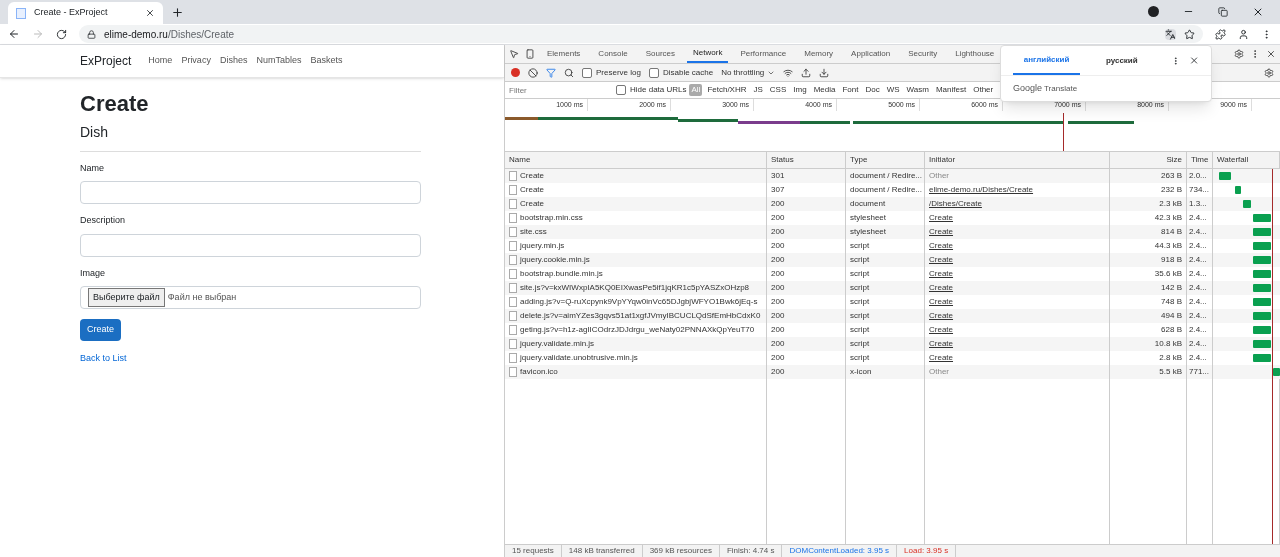 This screenshot has height=557, width=1280. I want to click on address-bar: elime-demo.ru/Dishes/Create, so click(641, 34).